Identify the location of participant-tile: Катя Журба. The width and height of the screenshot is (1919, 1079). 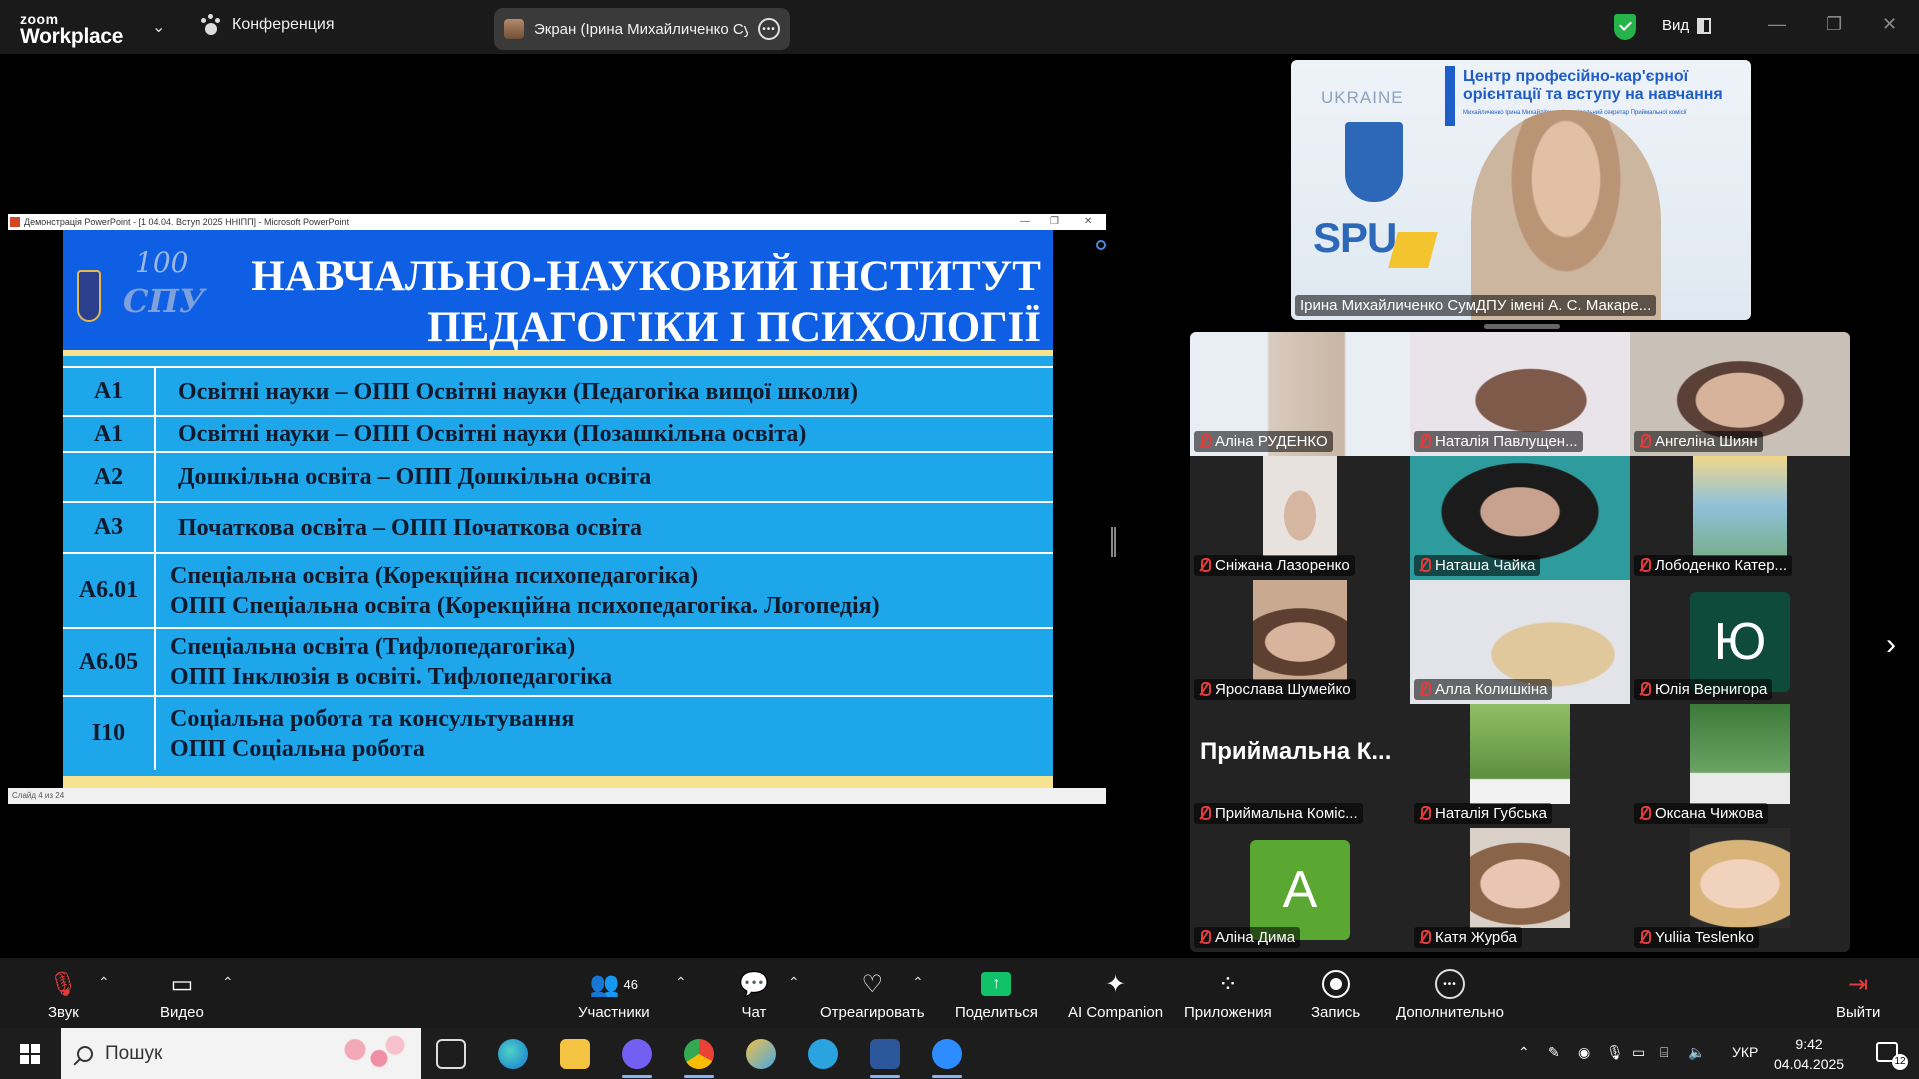
(1520, 890).